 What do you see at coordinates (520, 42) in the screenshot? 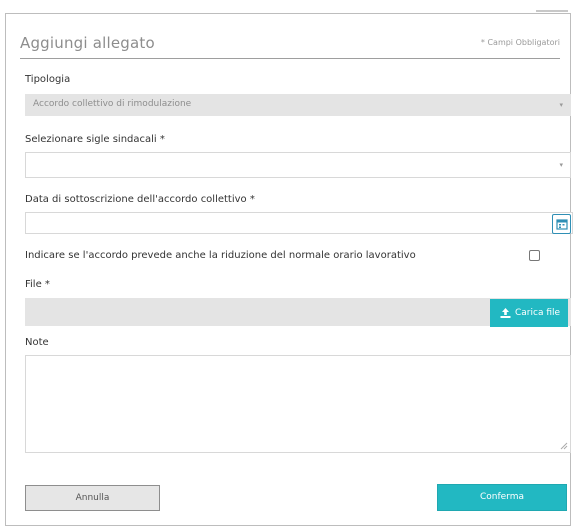
I see `required-fields-note: * Campi Obbligatori` at bounding box center [520, 42].